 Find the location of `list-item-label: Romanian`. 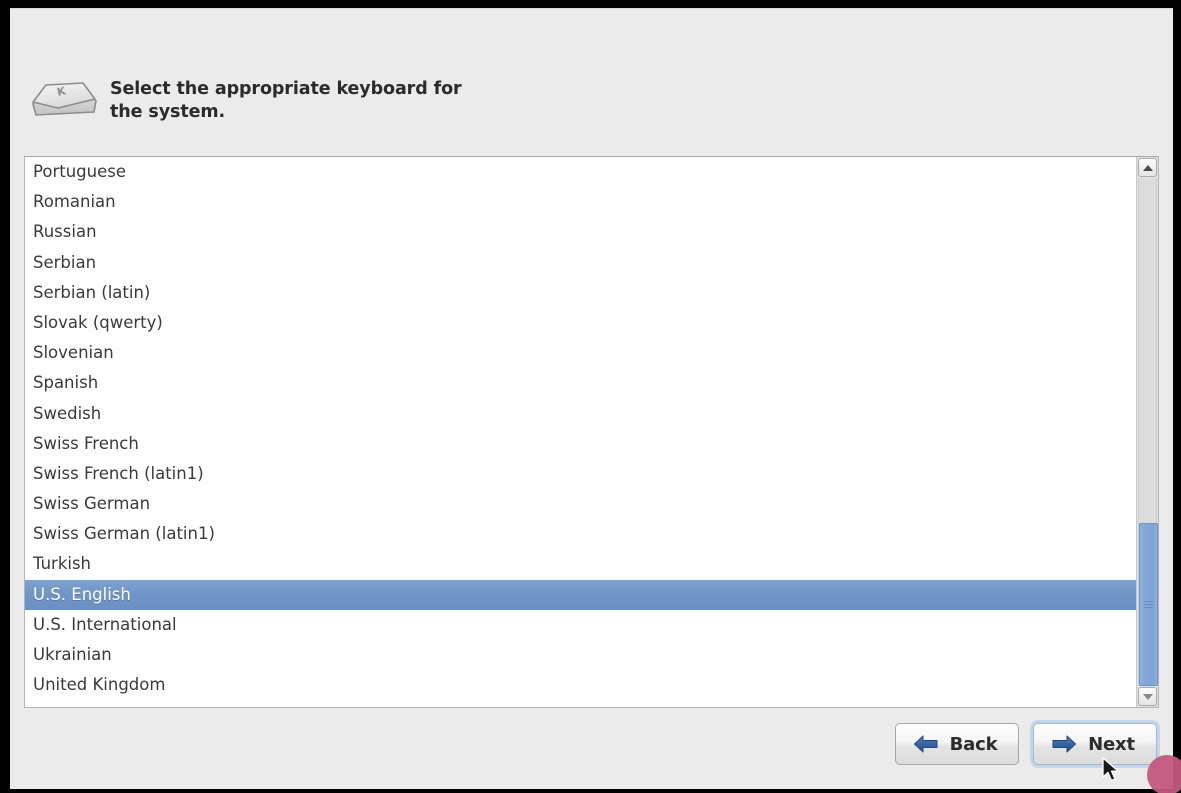

list-item-label: Romanian is located at coordinates (74, 202).